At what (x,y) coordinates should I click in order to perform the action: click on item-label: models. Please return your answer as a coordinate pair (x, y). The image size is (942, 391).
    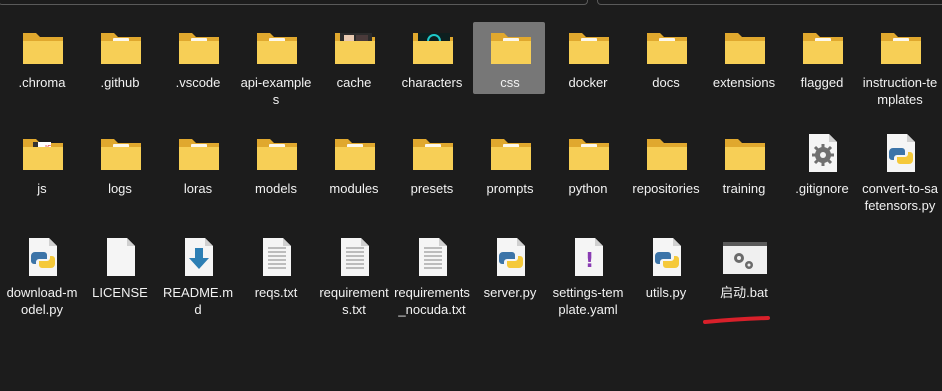
    Looking at the image, I should click on (276, 188).